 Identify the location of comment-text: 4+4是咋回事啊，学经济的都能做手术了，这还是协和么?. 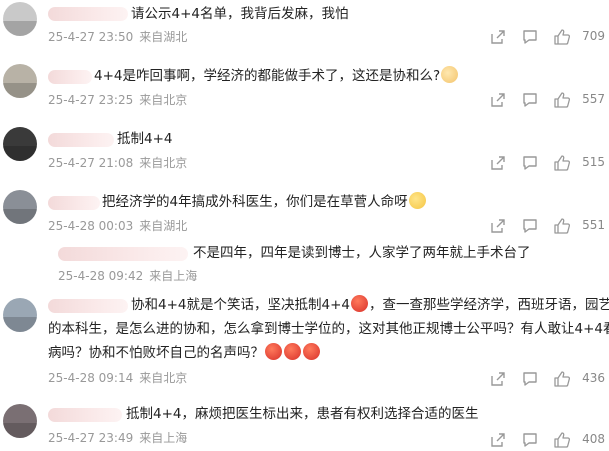
(276, 76).